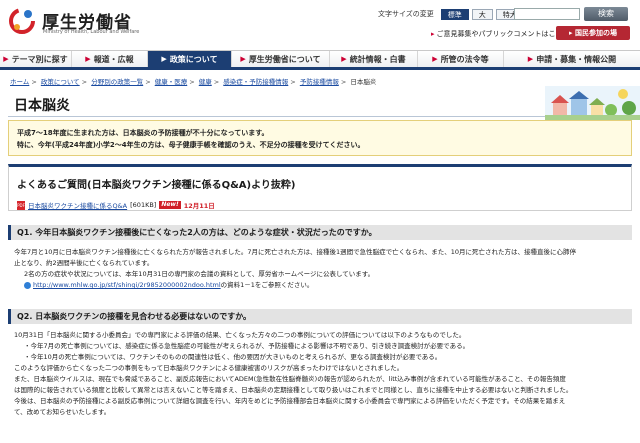 This screenshot has height=443, width=640. I want to click on ministry-logo-icon, so click(22, 21).